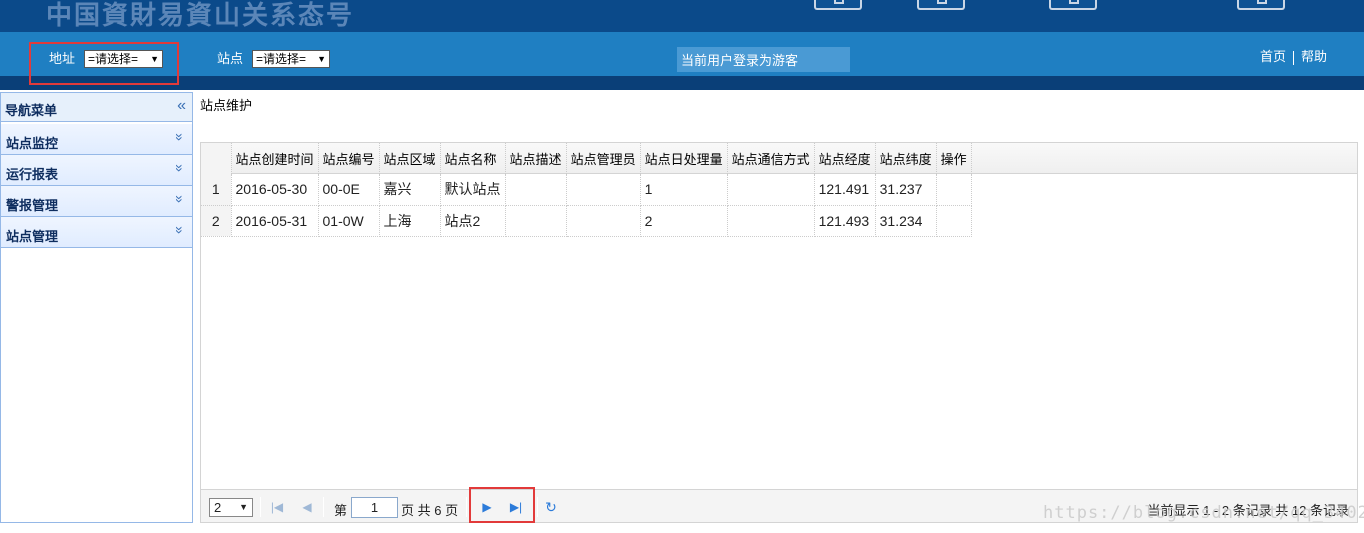 The height and width of the screenshot is (533, 1364). What do you see at coordinates (216, 221) in the screenshot?
I see `row-number: 2` at bounding box center [216, 221].